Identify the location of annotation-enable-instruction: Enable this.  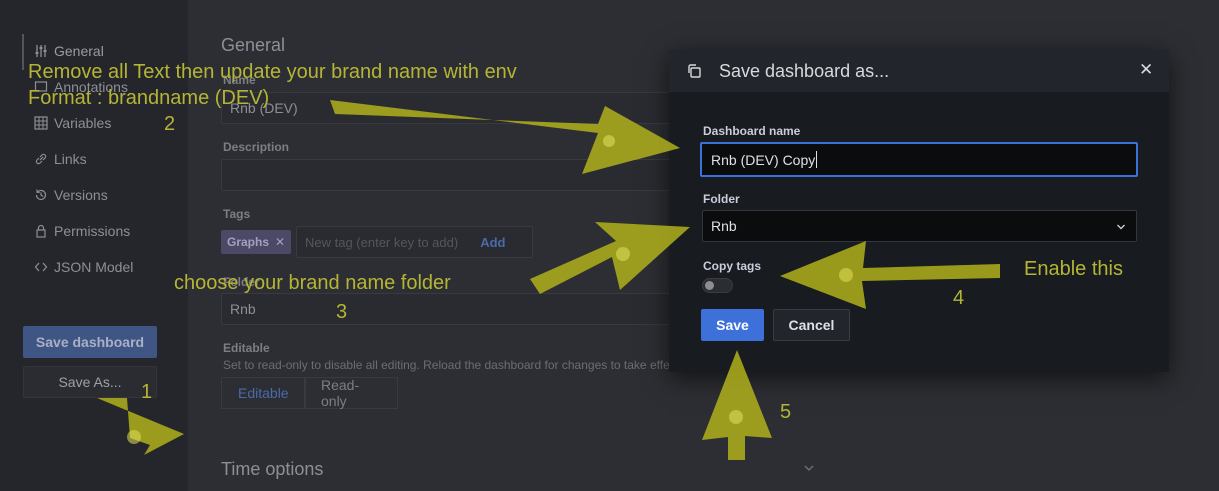
(1073, 269).